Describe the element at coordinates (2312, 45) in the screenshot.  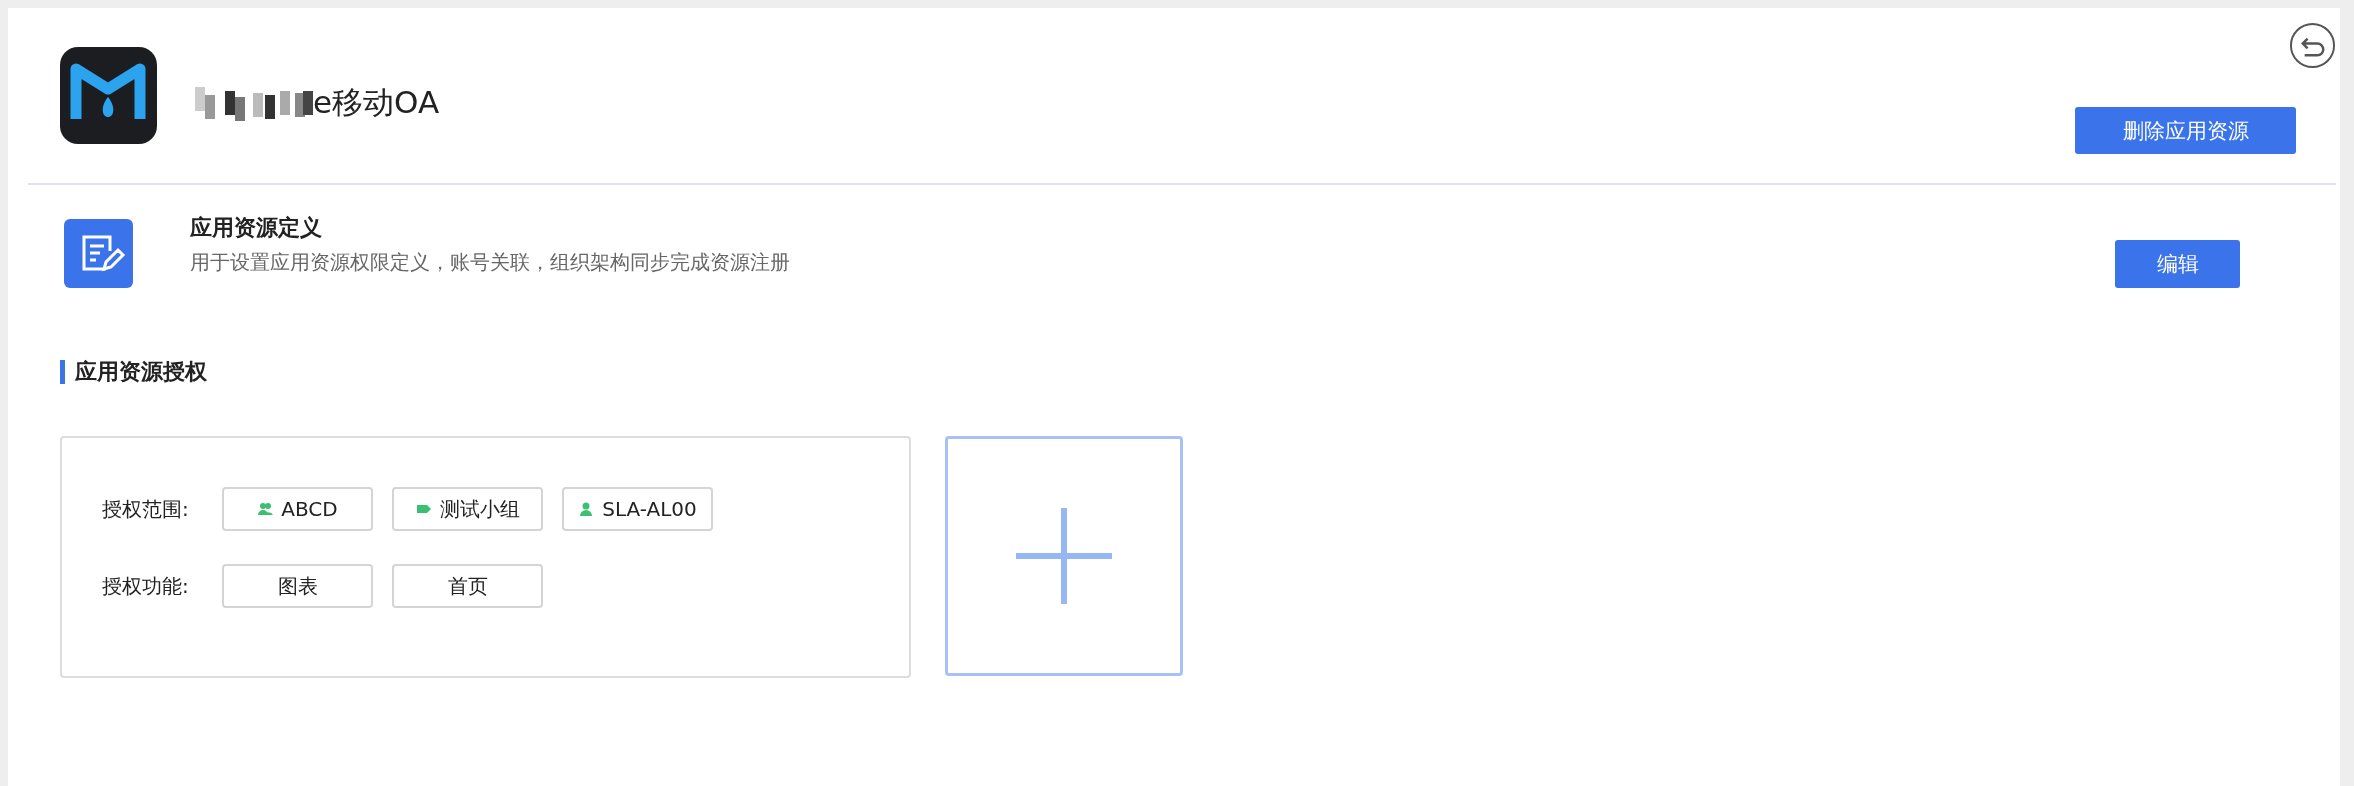
I see `undo-icon` at that location.